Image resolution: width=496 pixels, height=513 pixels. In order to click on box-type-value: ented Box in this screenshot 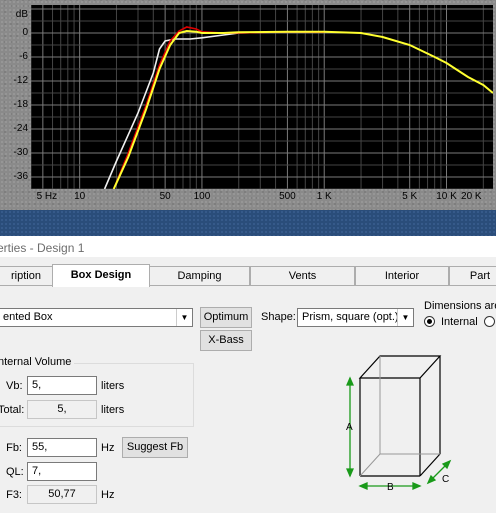, I will do `click(28, 317)`.